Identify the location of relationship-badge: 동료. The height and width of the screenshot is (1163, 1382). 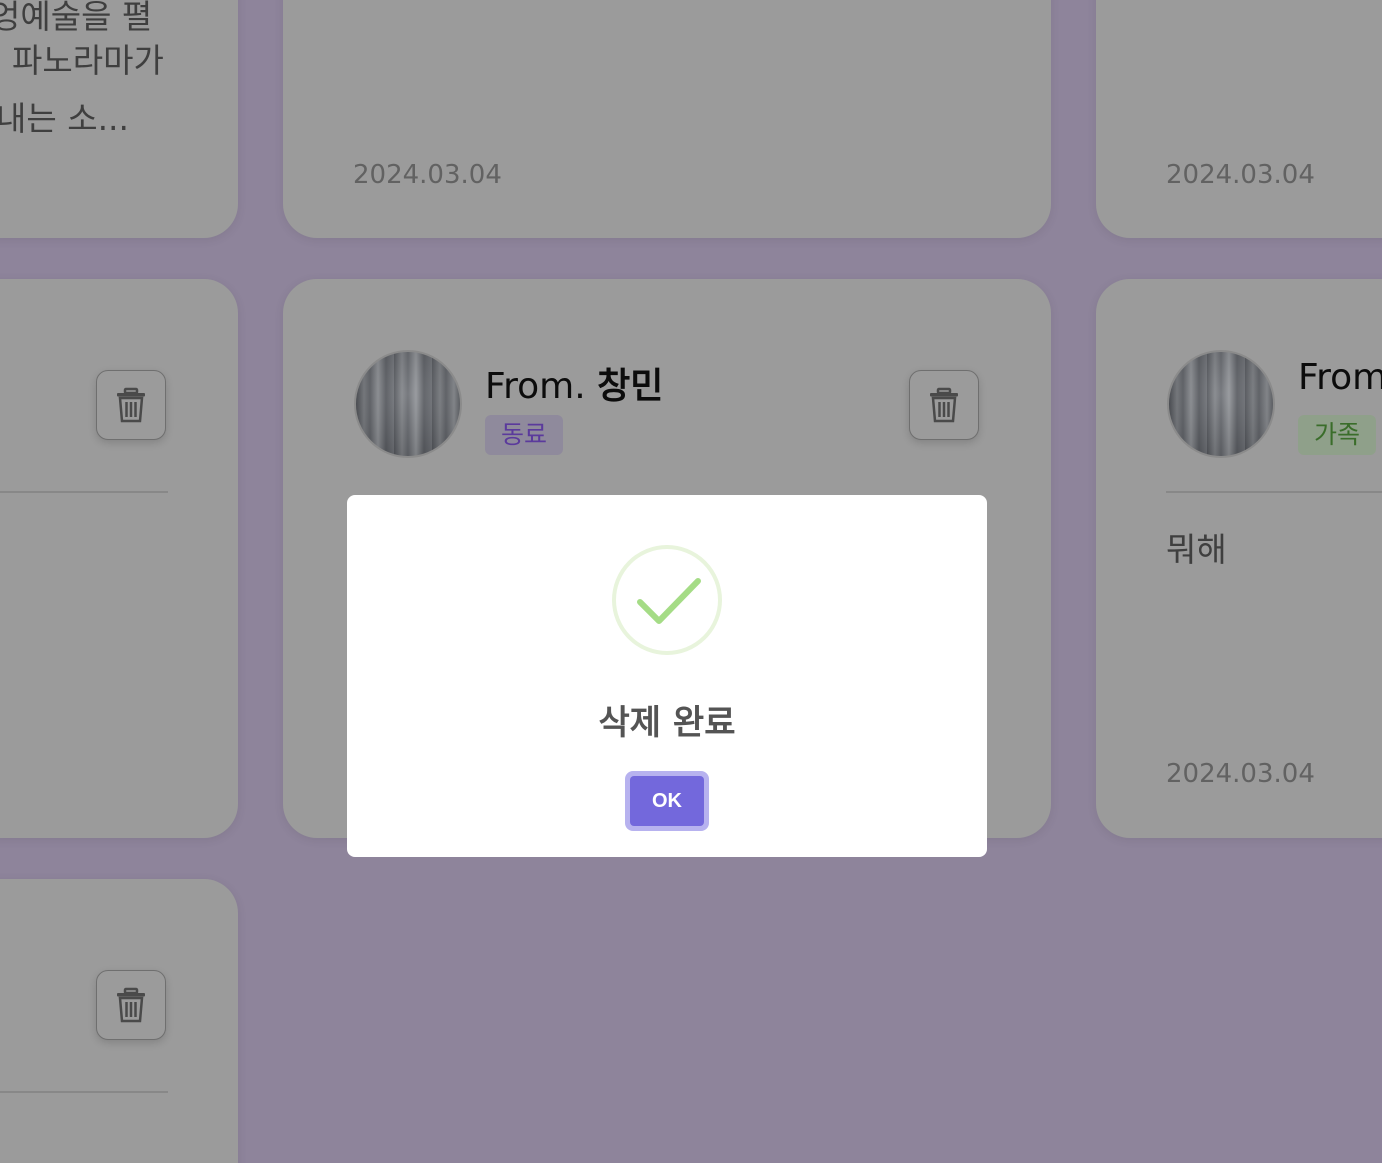
(524, 435).